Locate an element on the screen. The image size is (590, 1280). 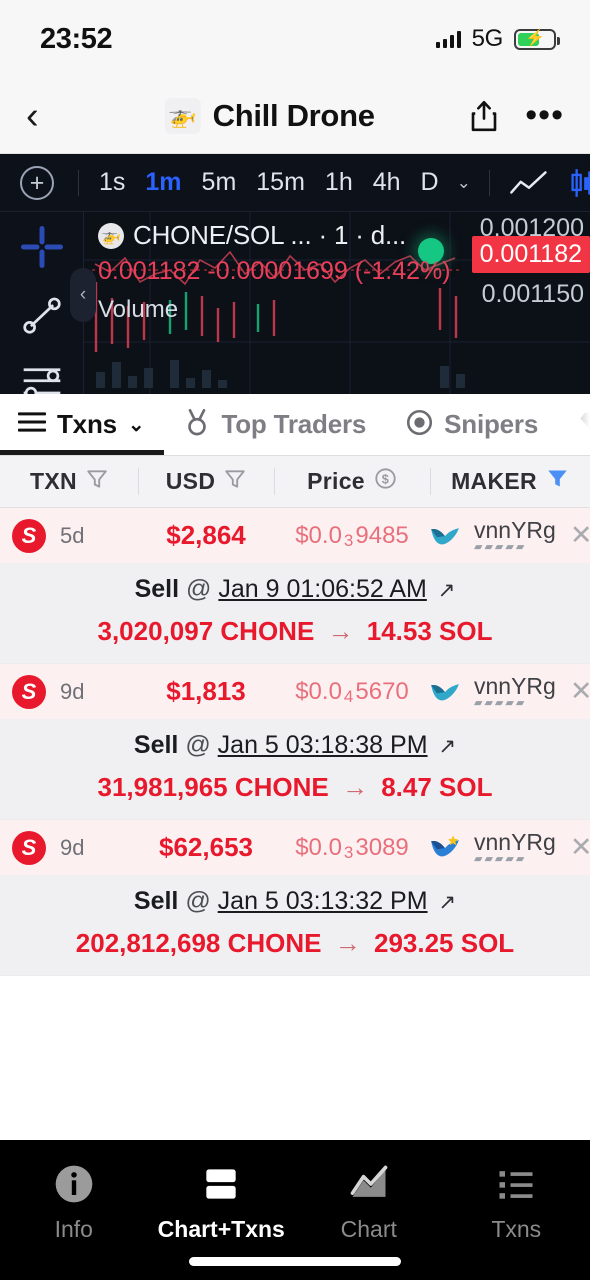
sell-badge: S is located at coordinates (29, 691).